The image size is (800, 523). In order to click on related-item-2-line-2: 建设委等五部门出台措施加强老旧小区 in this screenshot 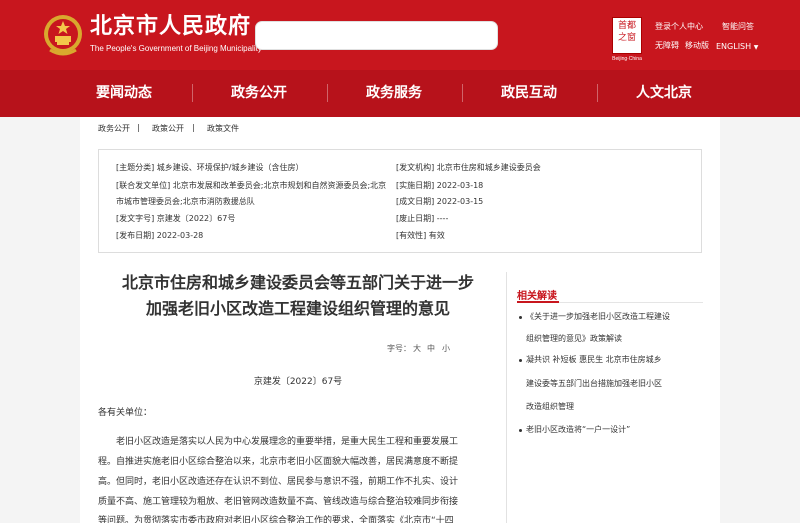, I will do `click(594, 384)`.